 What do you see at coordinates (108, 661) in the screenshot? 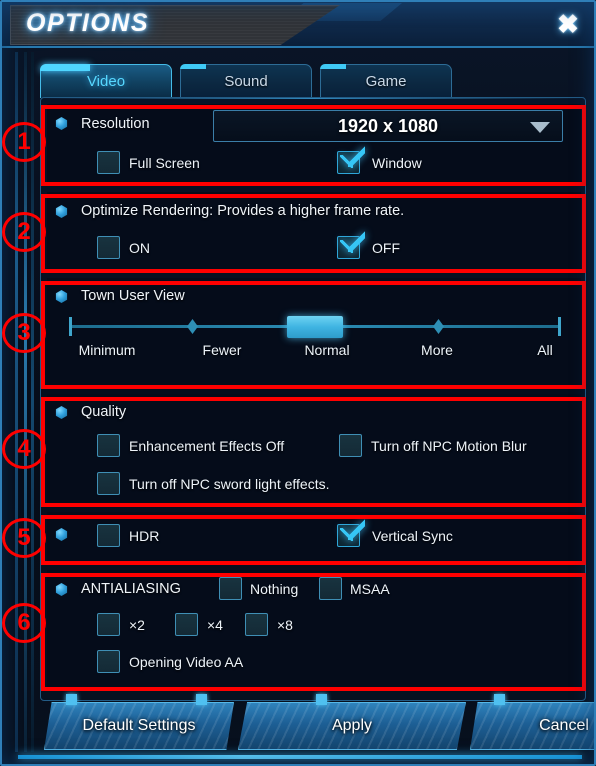
I see `checkbox-opening-video-aa` at bounding box center [108, 661].